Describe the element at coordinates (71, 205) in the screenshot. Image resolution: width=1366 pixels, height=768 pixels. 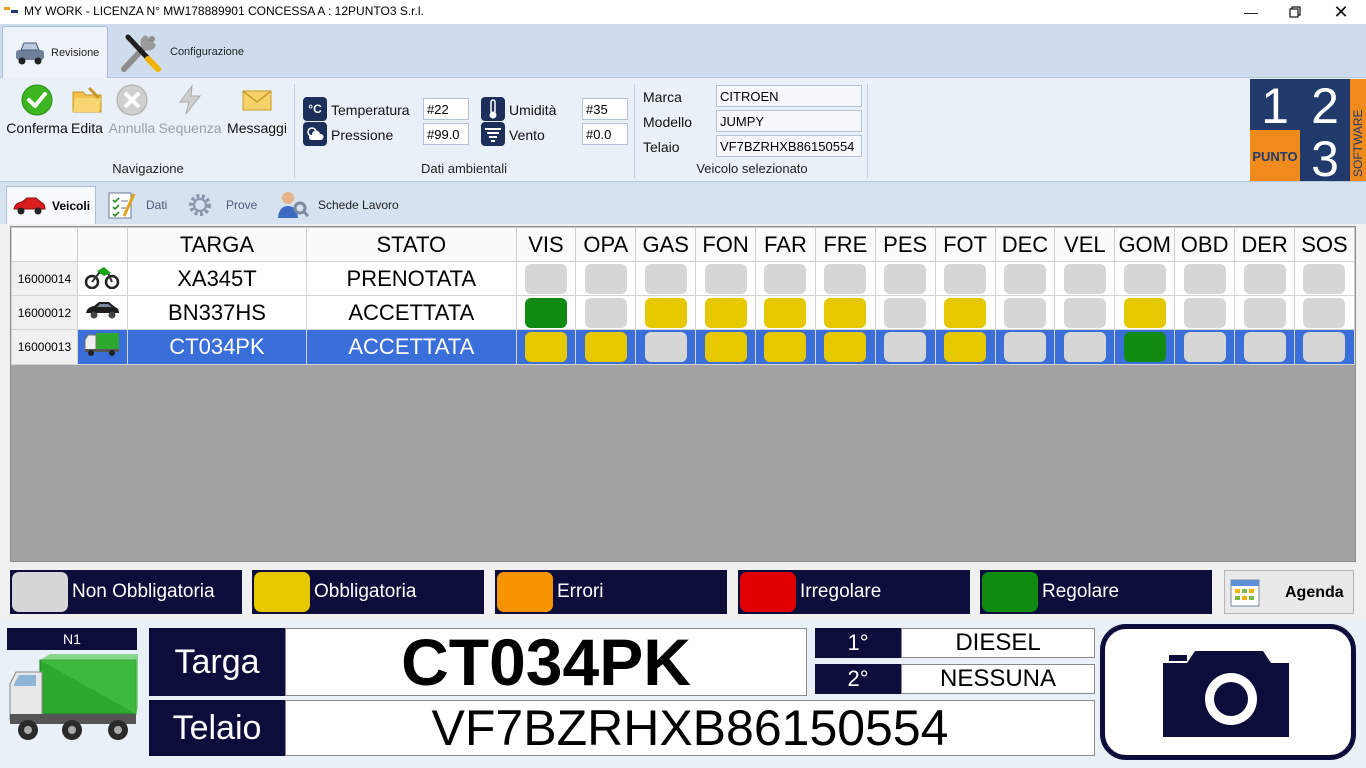
I see `tab-veicoli-label: Veicoli` at that location.